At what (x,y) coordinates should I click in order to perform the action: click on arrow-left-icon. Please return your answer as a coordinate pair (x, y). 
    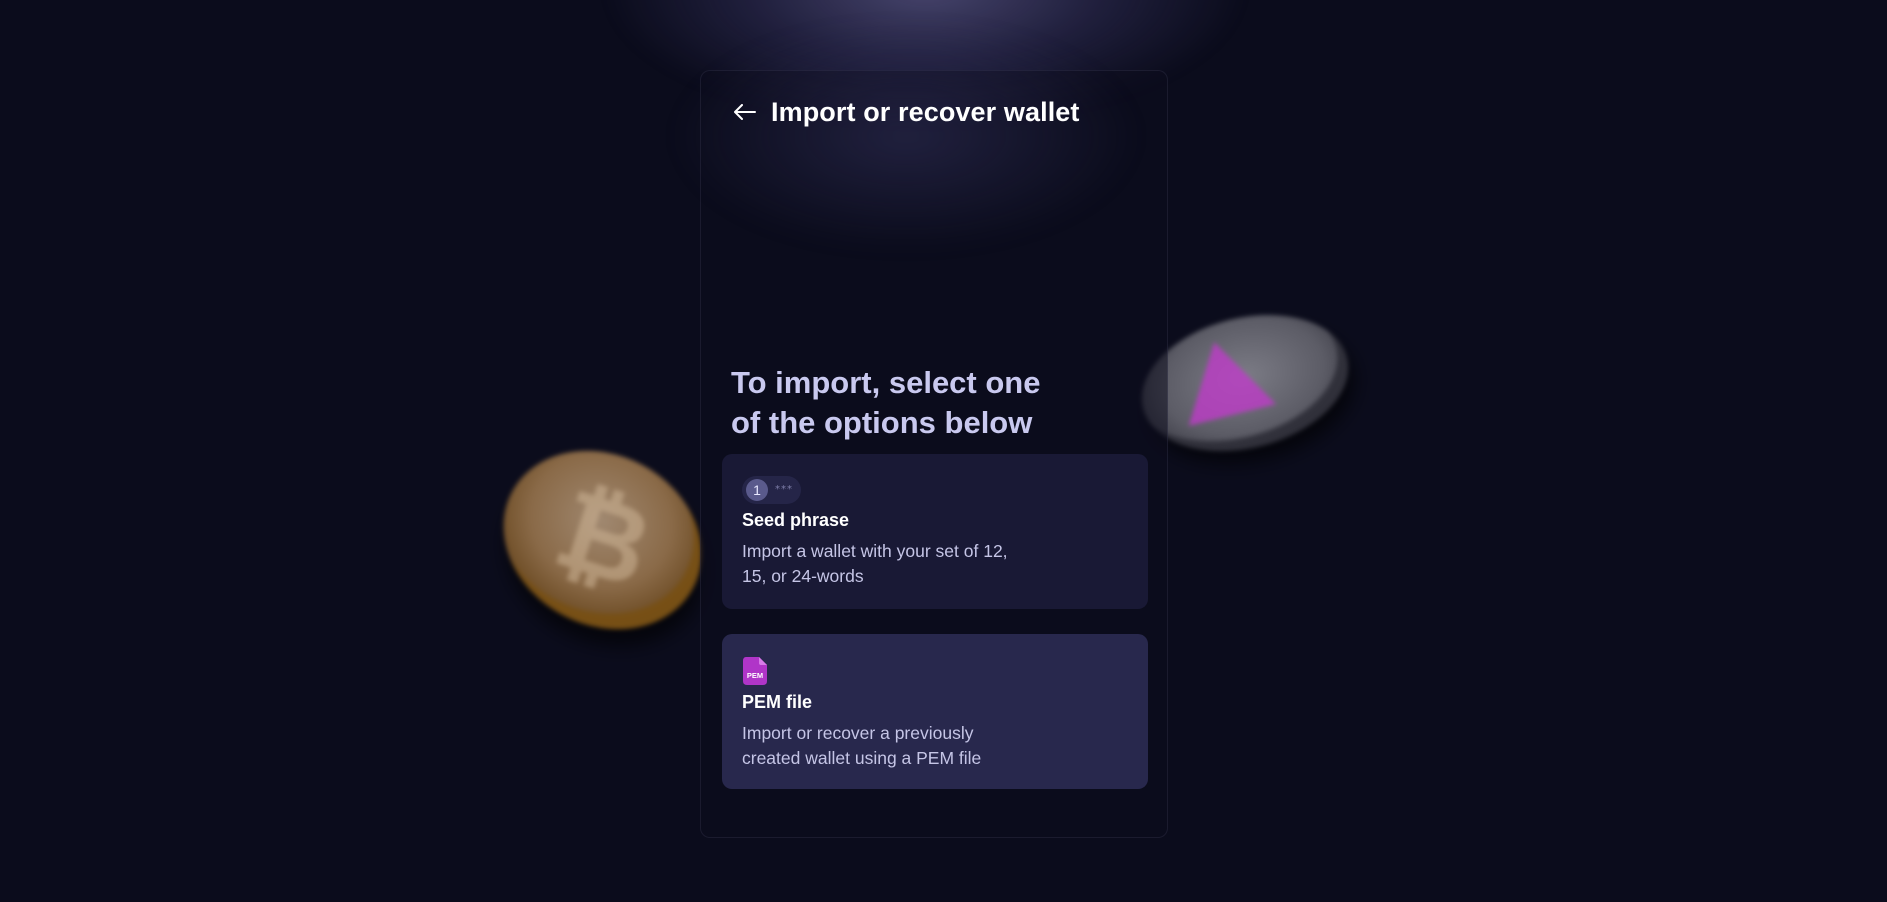
    Looking at the image, I should click on (745, 112).